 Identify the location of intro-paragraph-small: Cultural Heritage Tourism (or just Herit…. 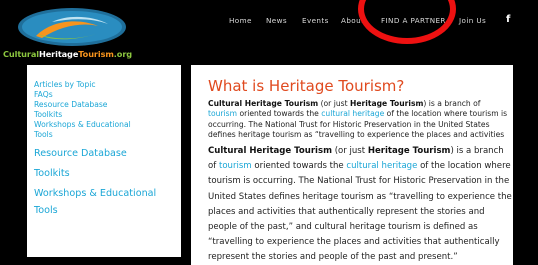
(358, 120).